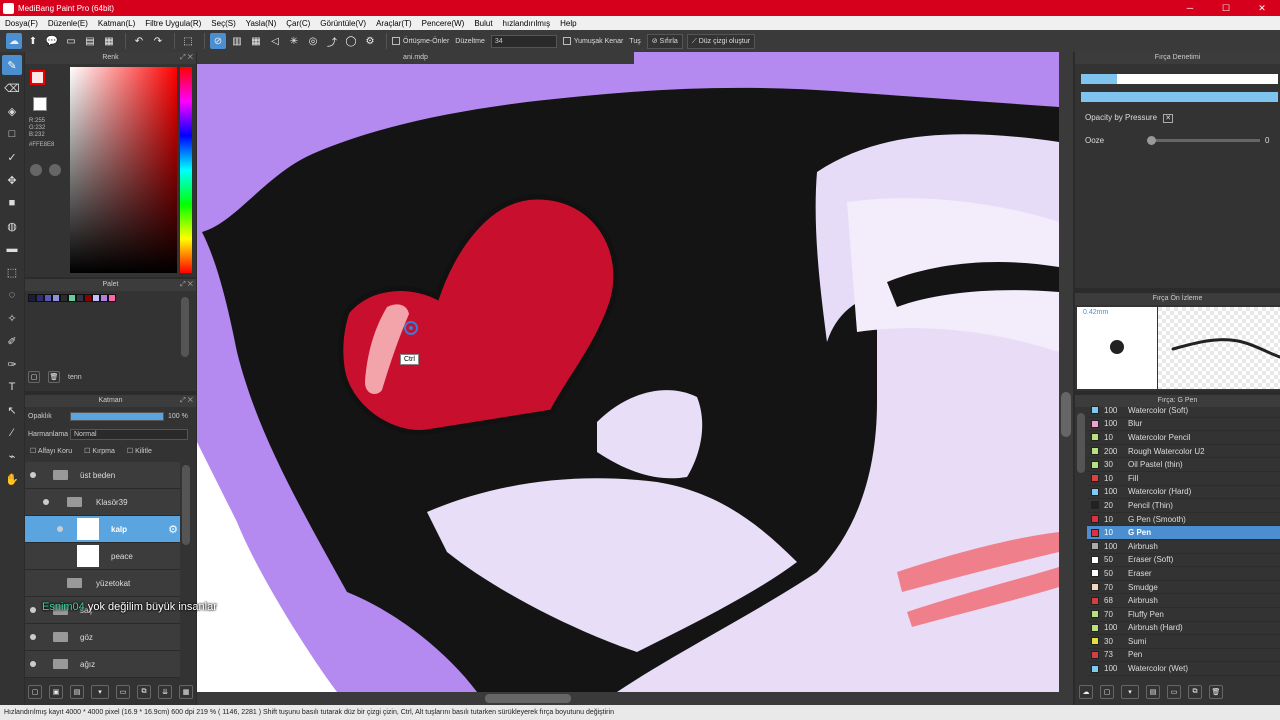  I want to click on brush-list-scrollbar, so click(1081, 443).